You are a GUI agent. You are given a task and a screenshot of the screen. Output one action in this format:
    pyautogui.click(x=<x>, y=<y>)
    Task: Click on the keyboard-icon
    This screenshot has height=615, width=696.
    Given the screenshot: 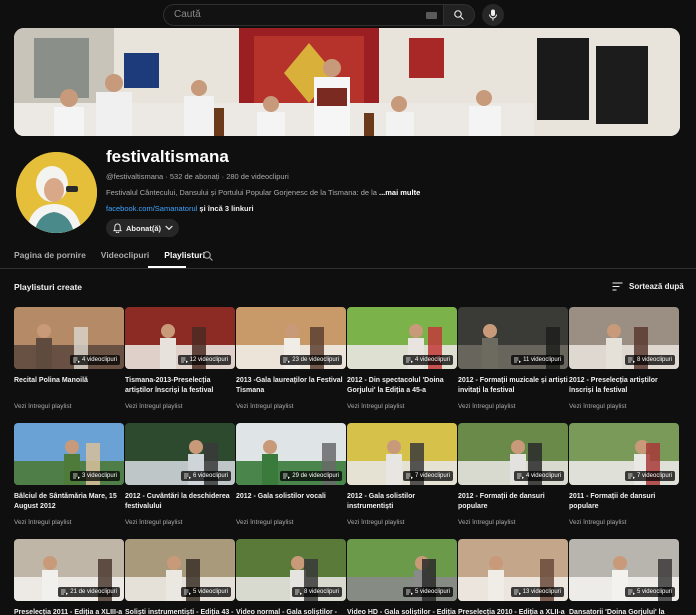 What is the action you would take?
    pyautogui.click(x=431, y=15)
    